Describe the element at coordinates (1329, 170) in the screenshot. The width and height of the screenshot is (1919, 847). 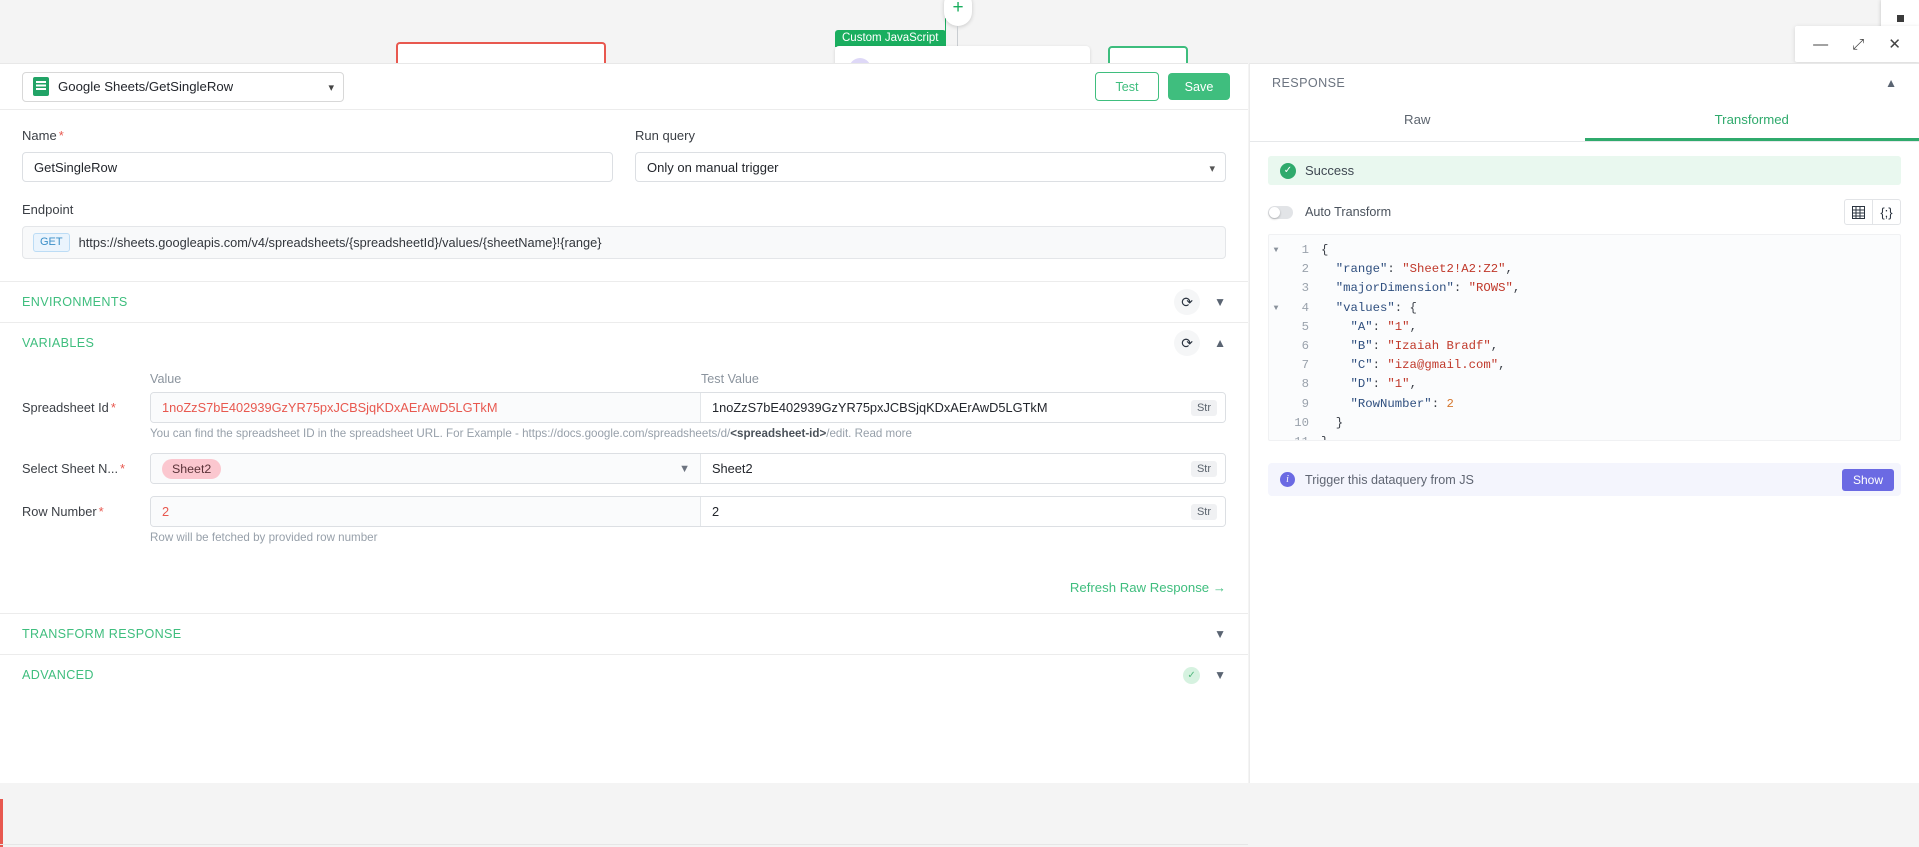
I see `status-badge: Success` at that location.